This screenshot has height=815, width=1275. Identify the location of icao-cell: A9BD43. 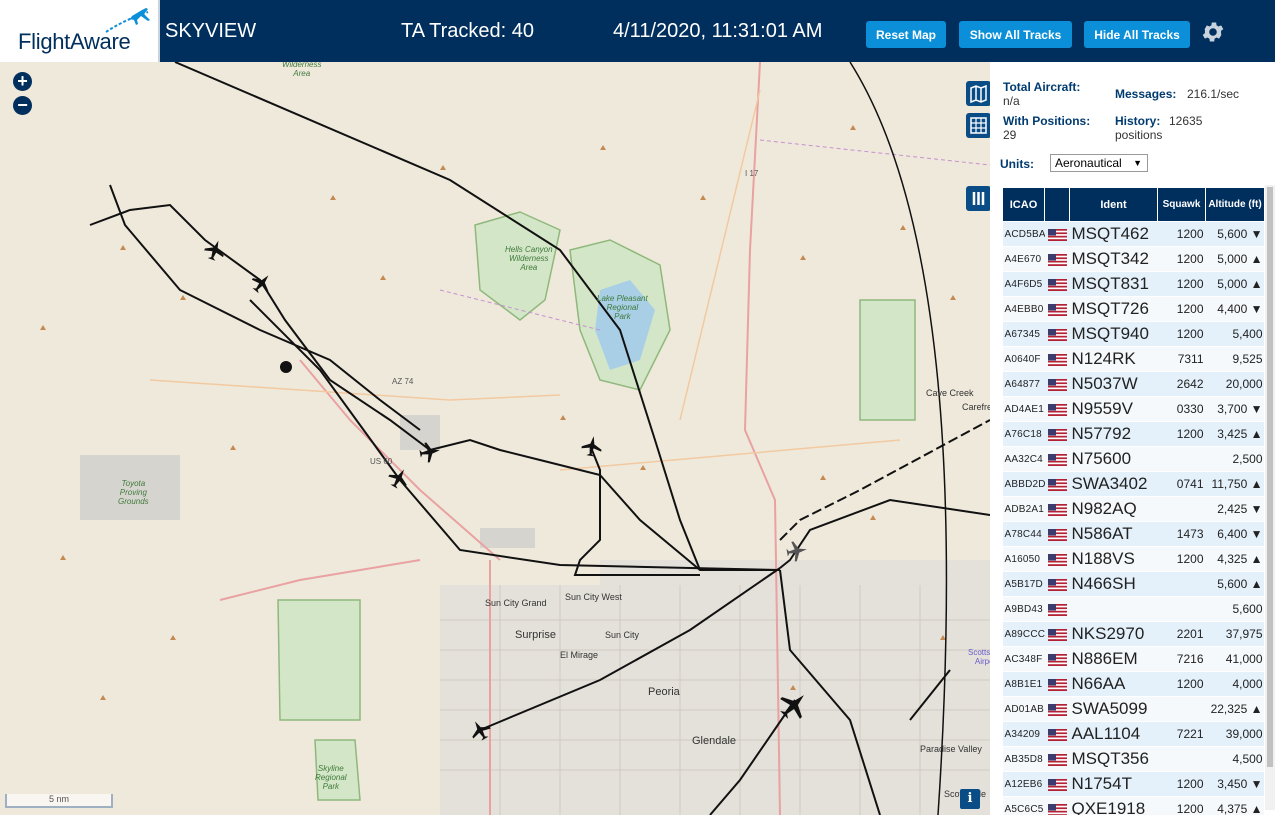
(1023, 609).